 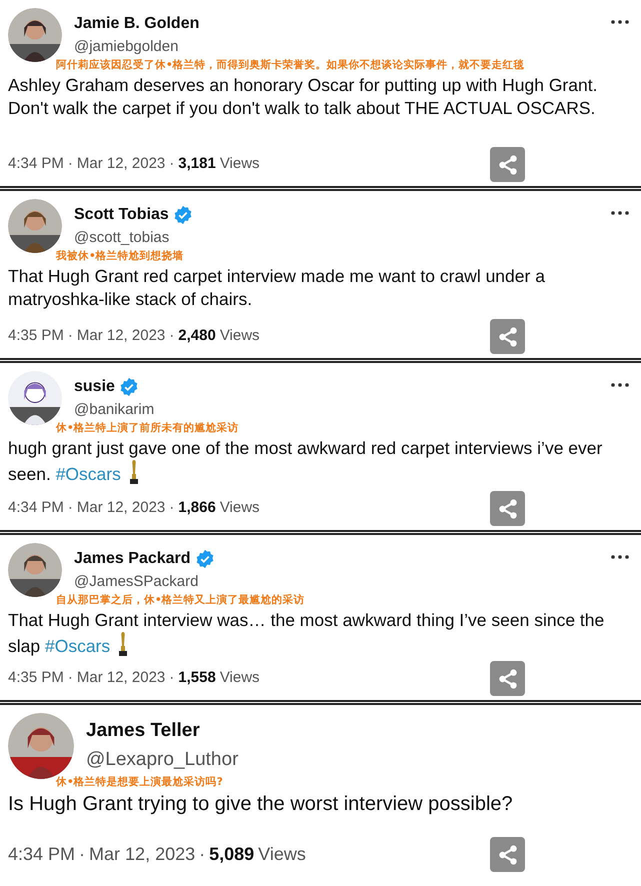 I want to click on view-count: 1,558, so click(x=197, y=678).